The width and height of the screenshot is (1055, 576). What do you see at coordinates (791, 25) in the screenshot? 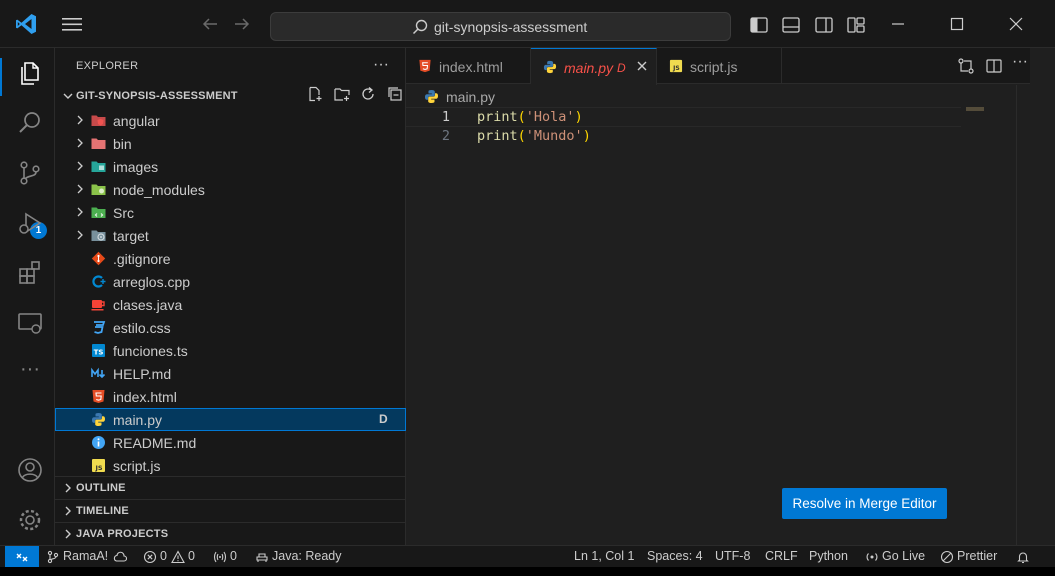
I see `toggle-panel-icon` at bounding box center [791, 25].